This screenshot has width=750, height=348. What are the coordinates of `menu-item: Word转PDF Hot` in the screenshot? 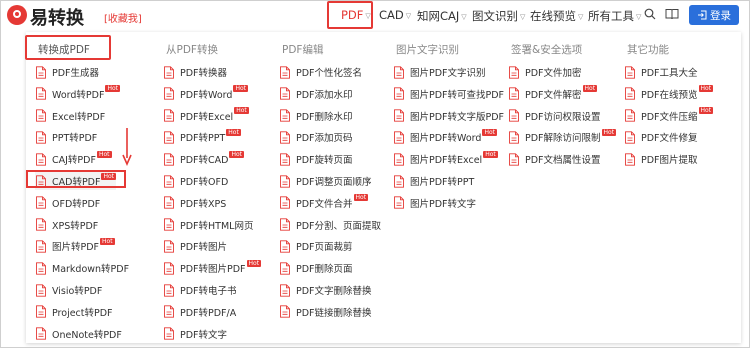 It's located at (77, 94).